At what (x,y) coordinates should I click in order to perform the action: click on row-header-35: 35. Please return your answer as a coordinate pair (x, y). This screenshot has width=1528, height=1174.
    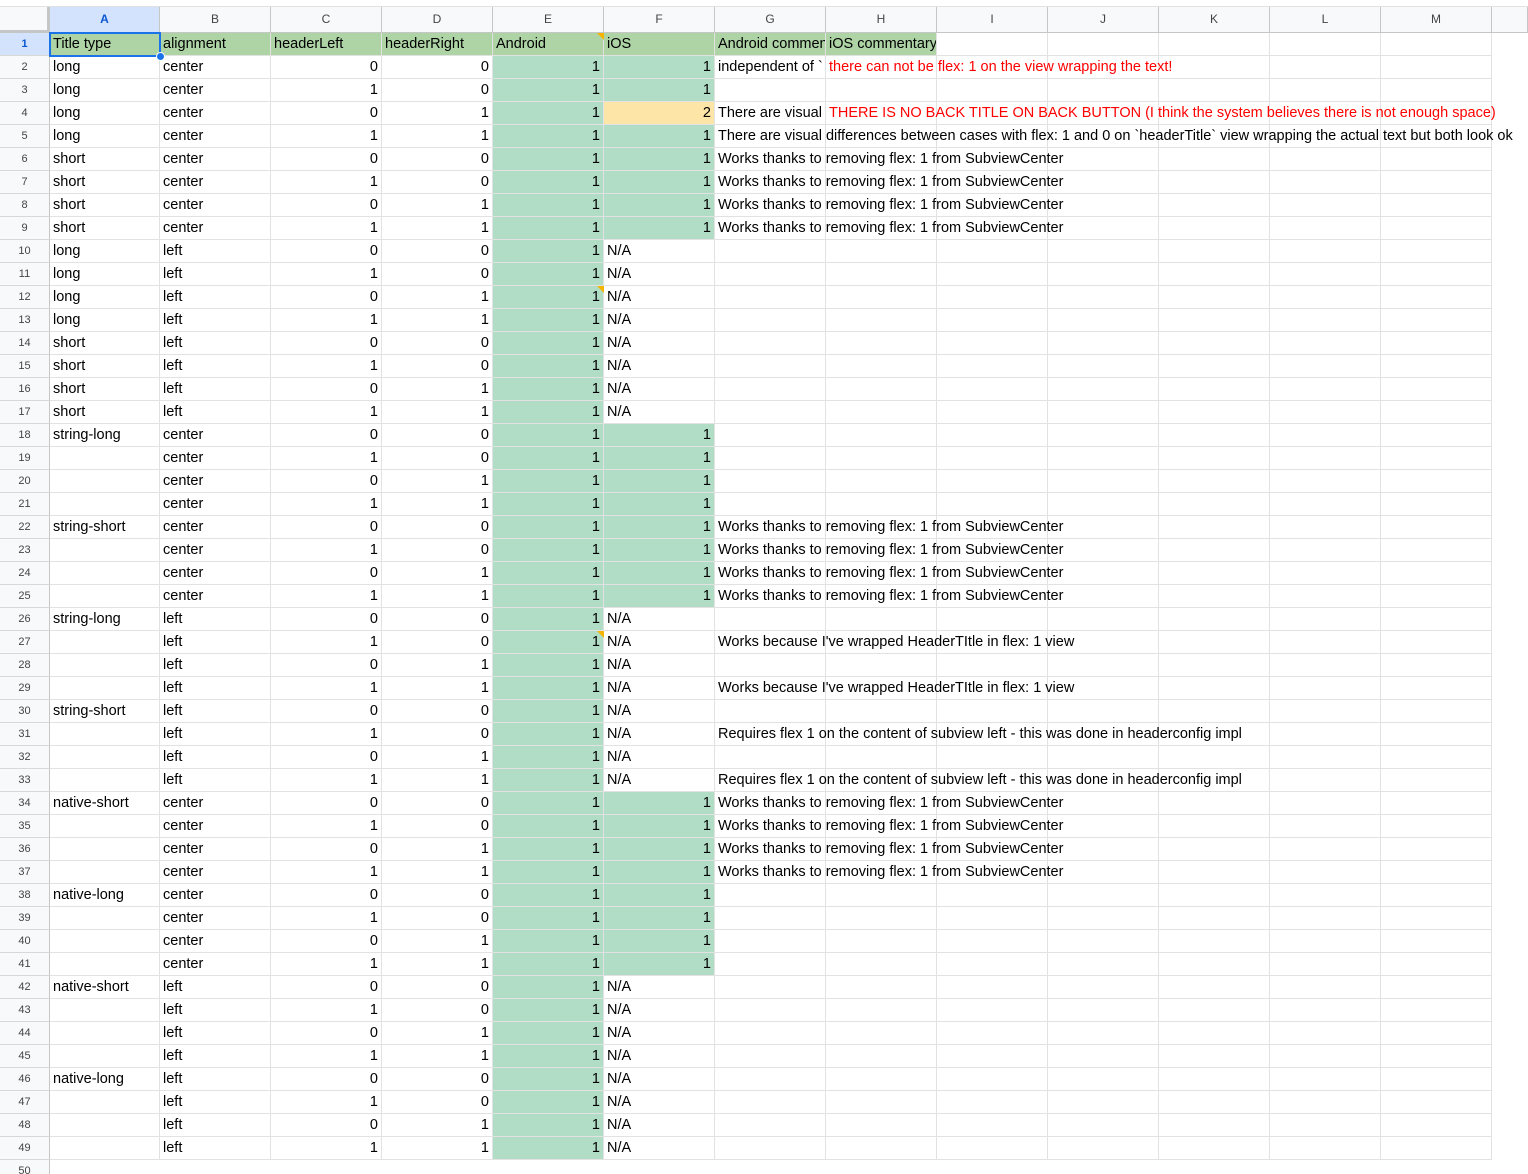
    Looking at the image, I should click on (25, 826).